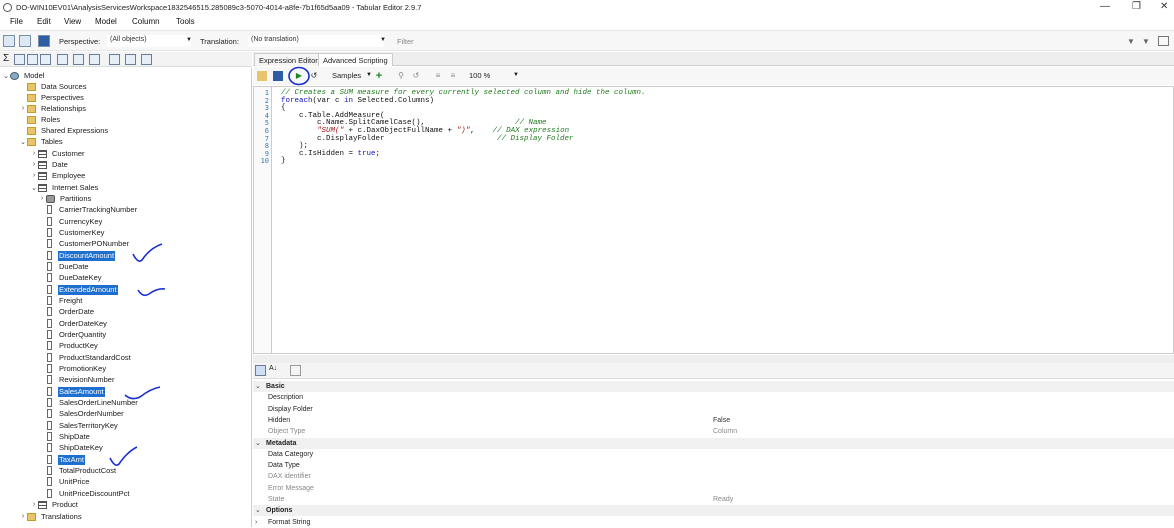 The height and width of the screenshot is (528, 1174). What do you see at coordinates (58, 175) in the screenshot?
I see `tree-node-table: › Employee` at bounding box center [58, 175].